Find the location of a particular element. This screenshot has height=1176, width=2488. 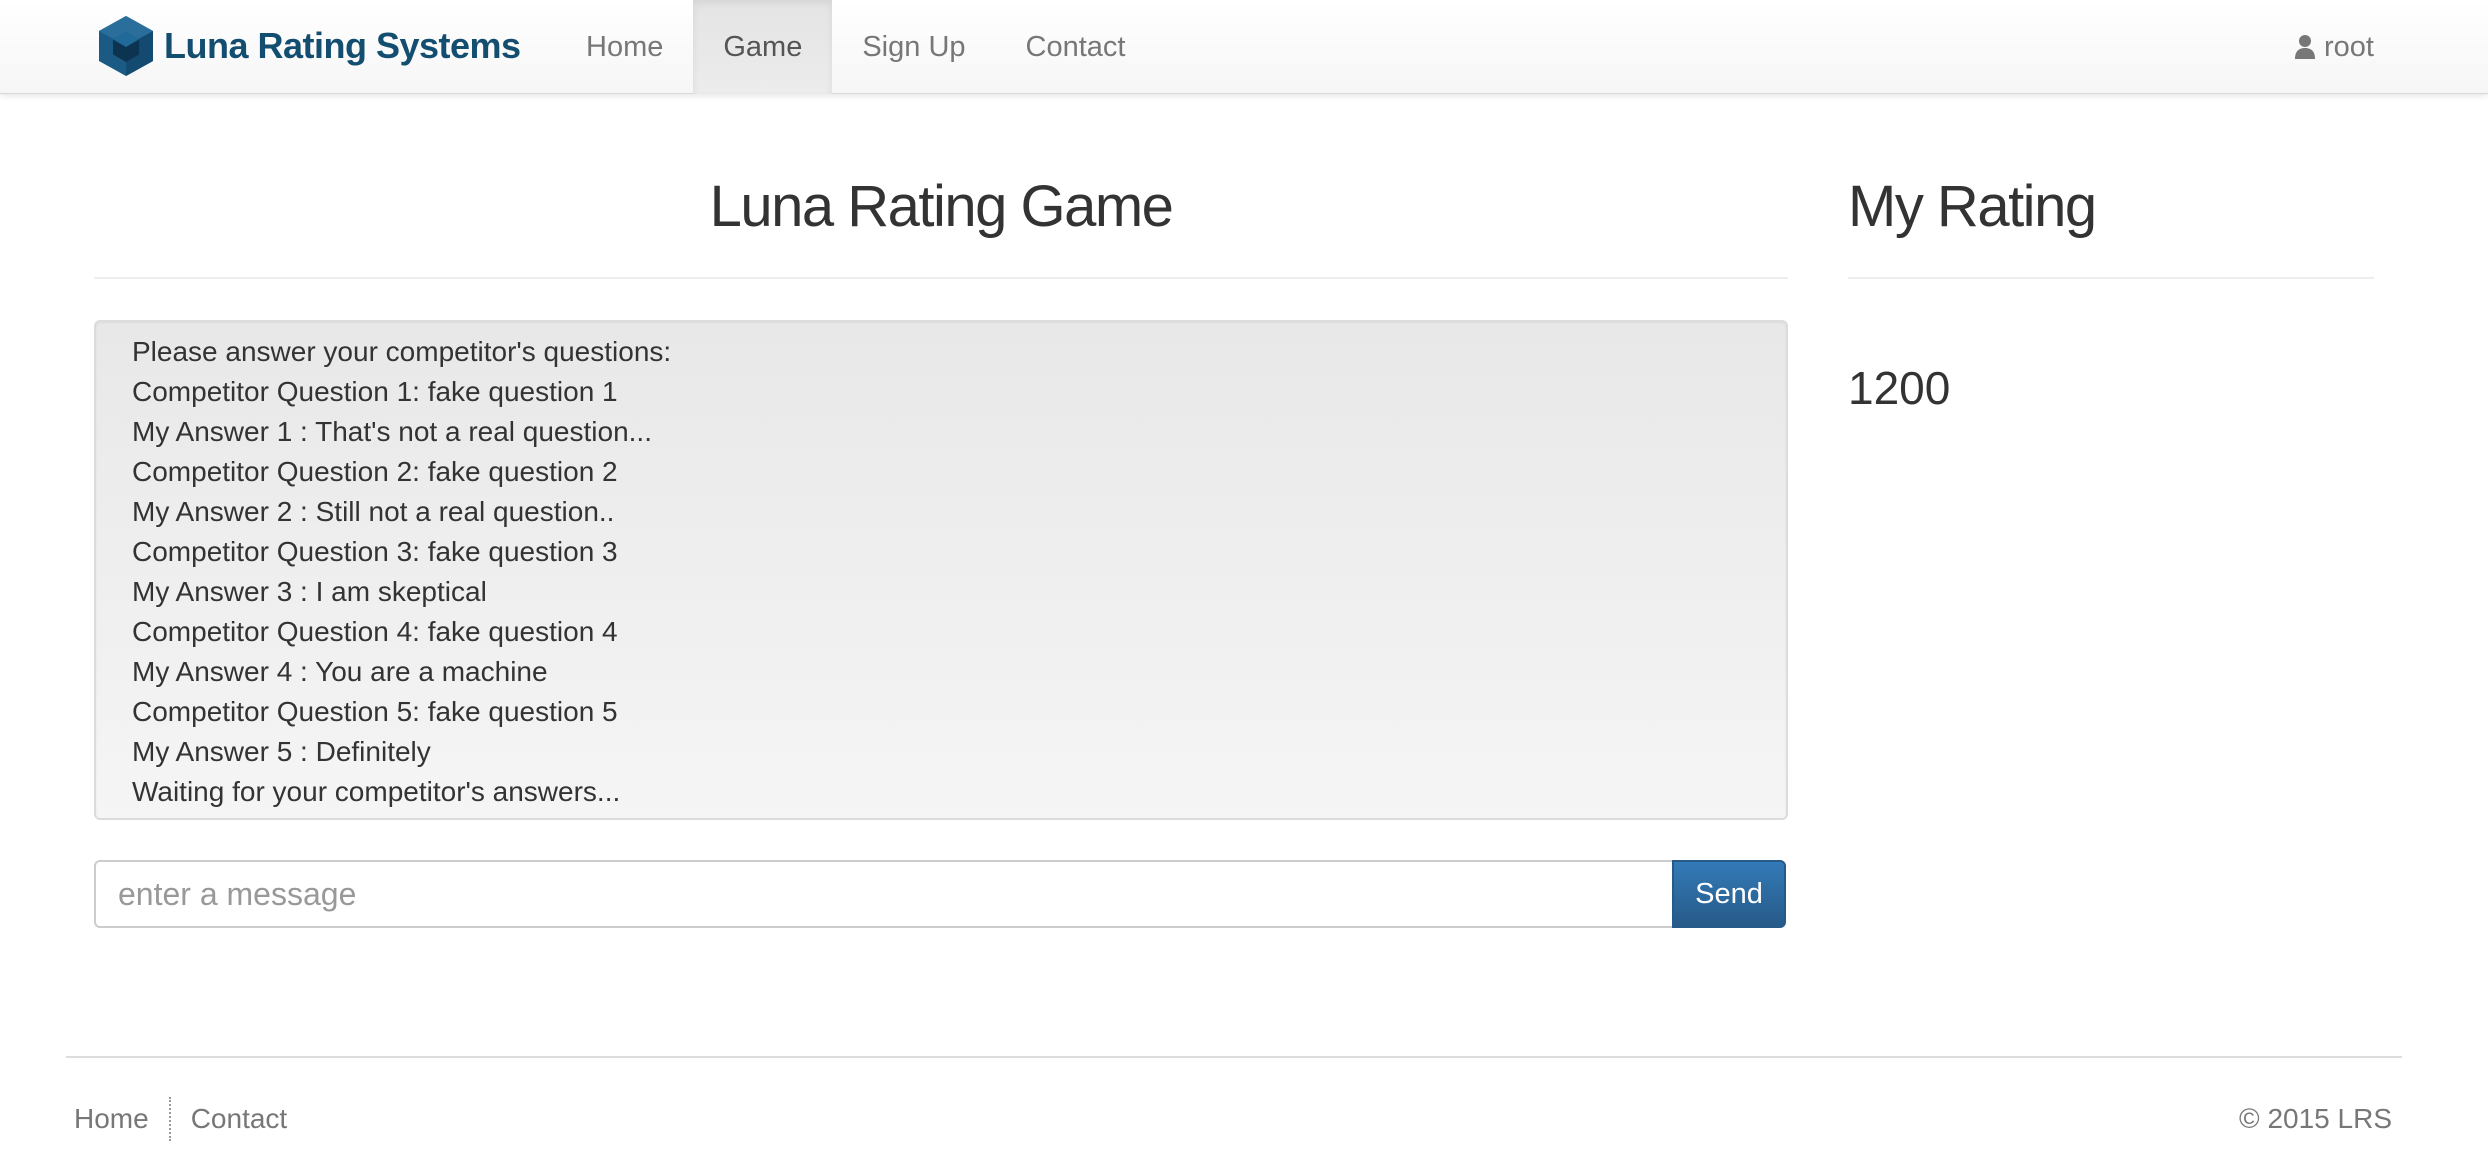

footer-nav: Home Contact is located at coordinates (180, 1119).